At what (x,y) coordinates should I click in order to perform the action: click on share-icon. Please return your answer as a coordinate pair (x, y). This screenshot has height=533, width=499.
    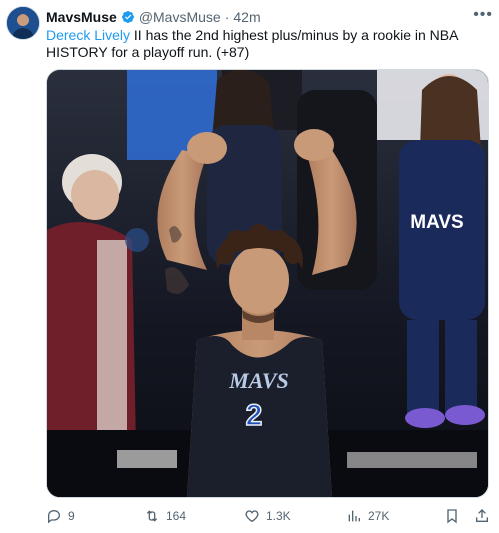
    Looking at the image, I should click on (482, 515).